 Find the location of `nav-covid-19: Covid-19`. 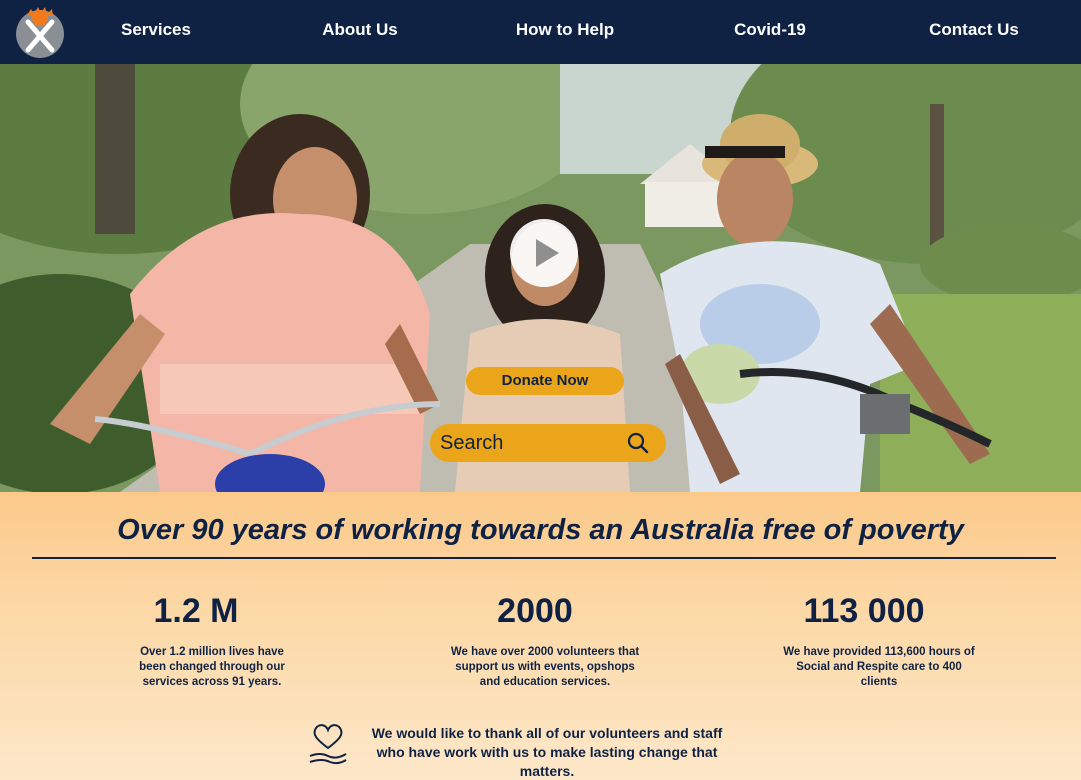

nav-covid-19: Covid-19 is located at coordinates (770, 30).